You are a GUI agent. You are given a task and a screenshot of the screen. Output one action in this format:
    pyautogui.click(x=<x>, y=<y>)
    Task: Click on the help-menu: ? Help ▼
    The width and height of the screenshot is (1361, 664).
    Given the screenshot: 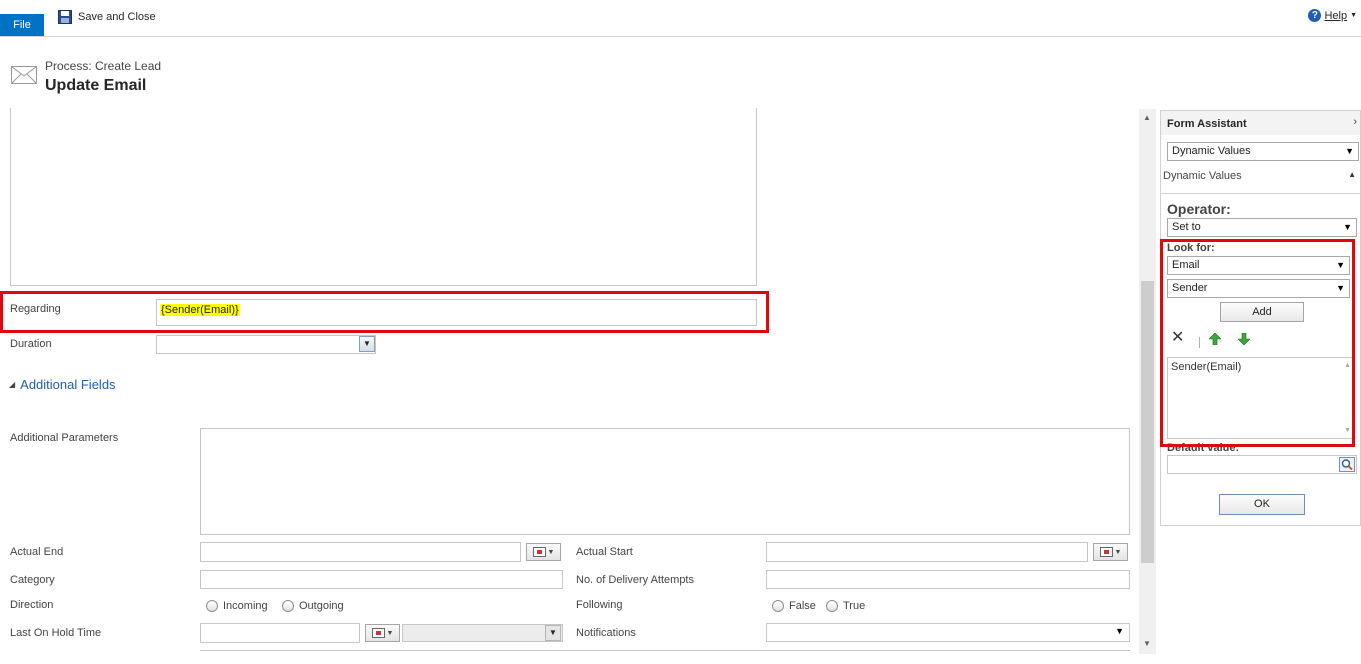 What is the action you would take?
    pyautogui.click(x=1332, y=15)
    